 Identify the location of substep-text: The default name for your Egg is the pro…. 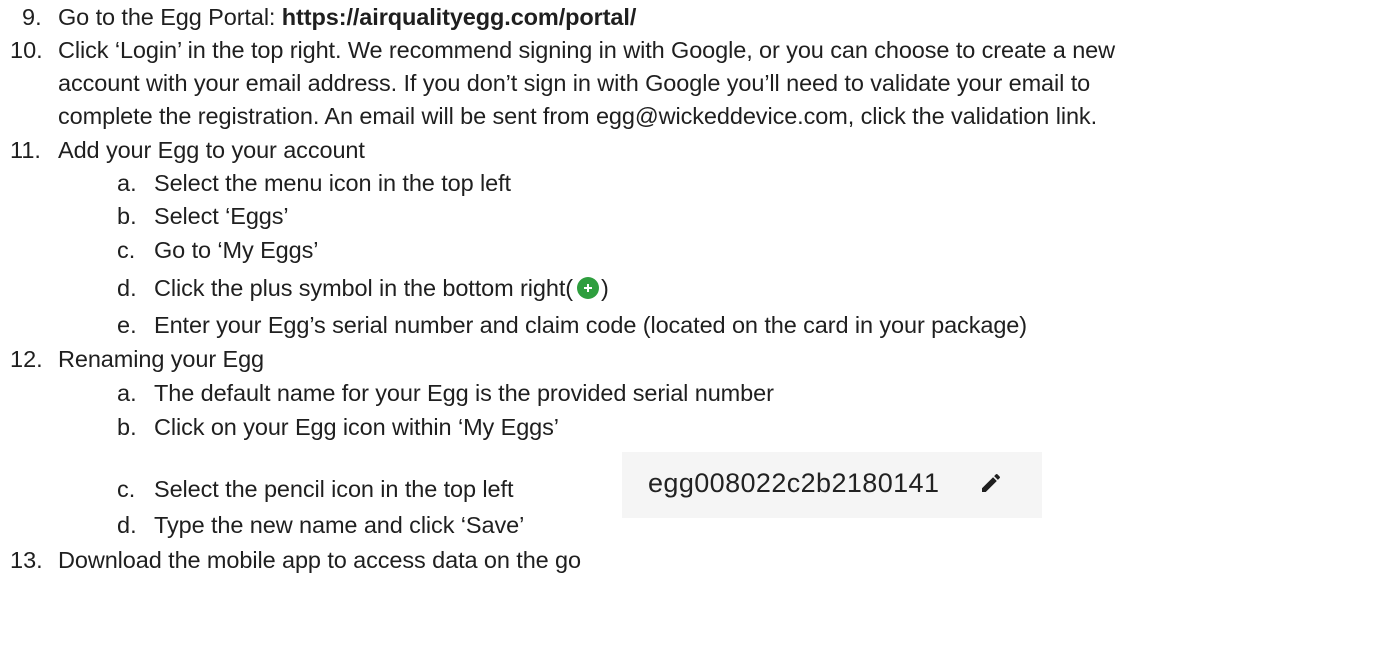
(464, 393).